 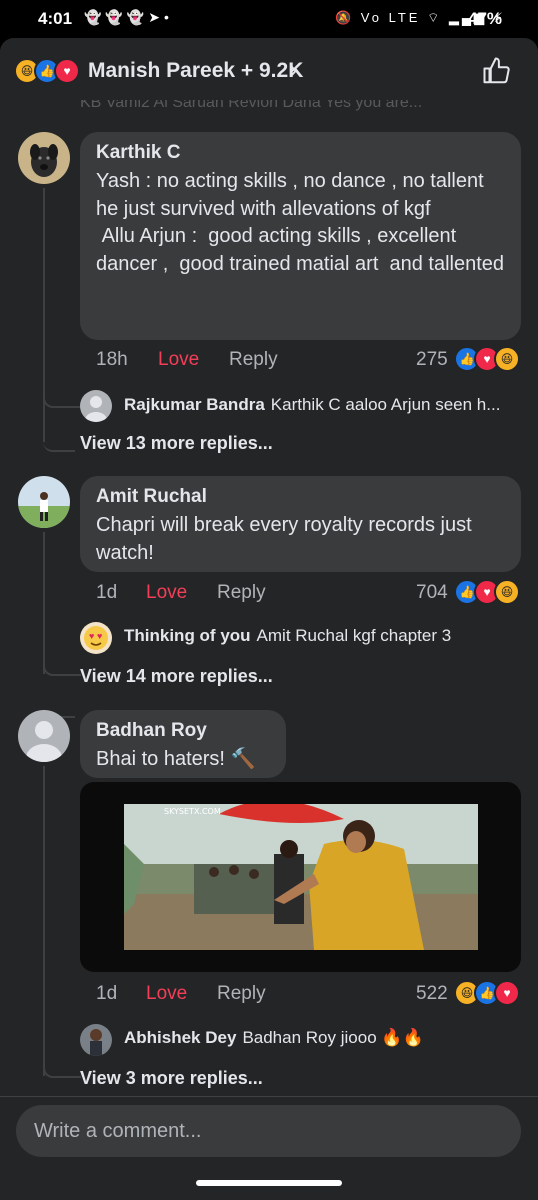 I want to click on comment-author: Badhan Roy, so click(x=183, y=731).